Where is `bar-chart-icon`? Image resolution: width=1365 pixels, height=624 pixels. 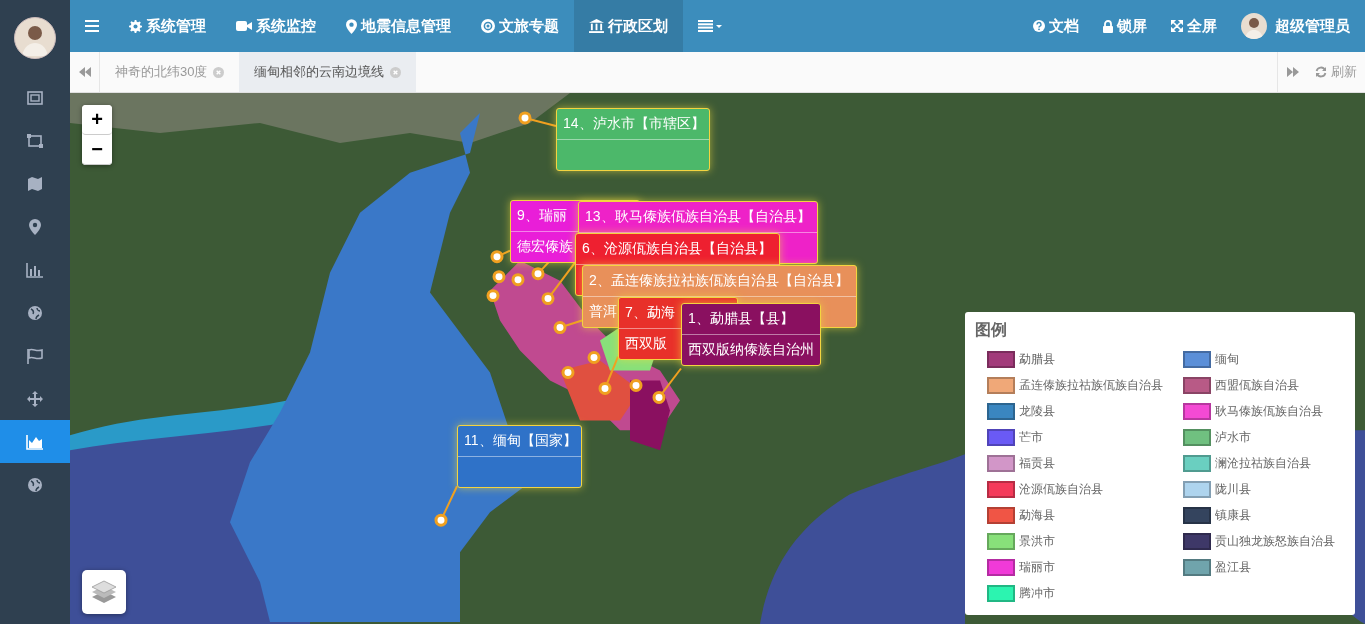
bar-chart-icon is located at coordinates (35, 269).